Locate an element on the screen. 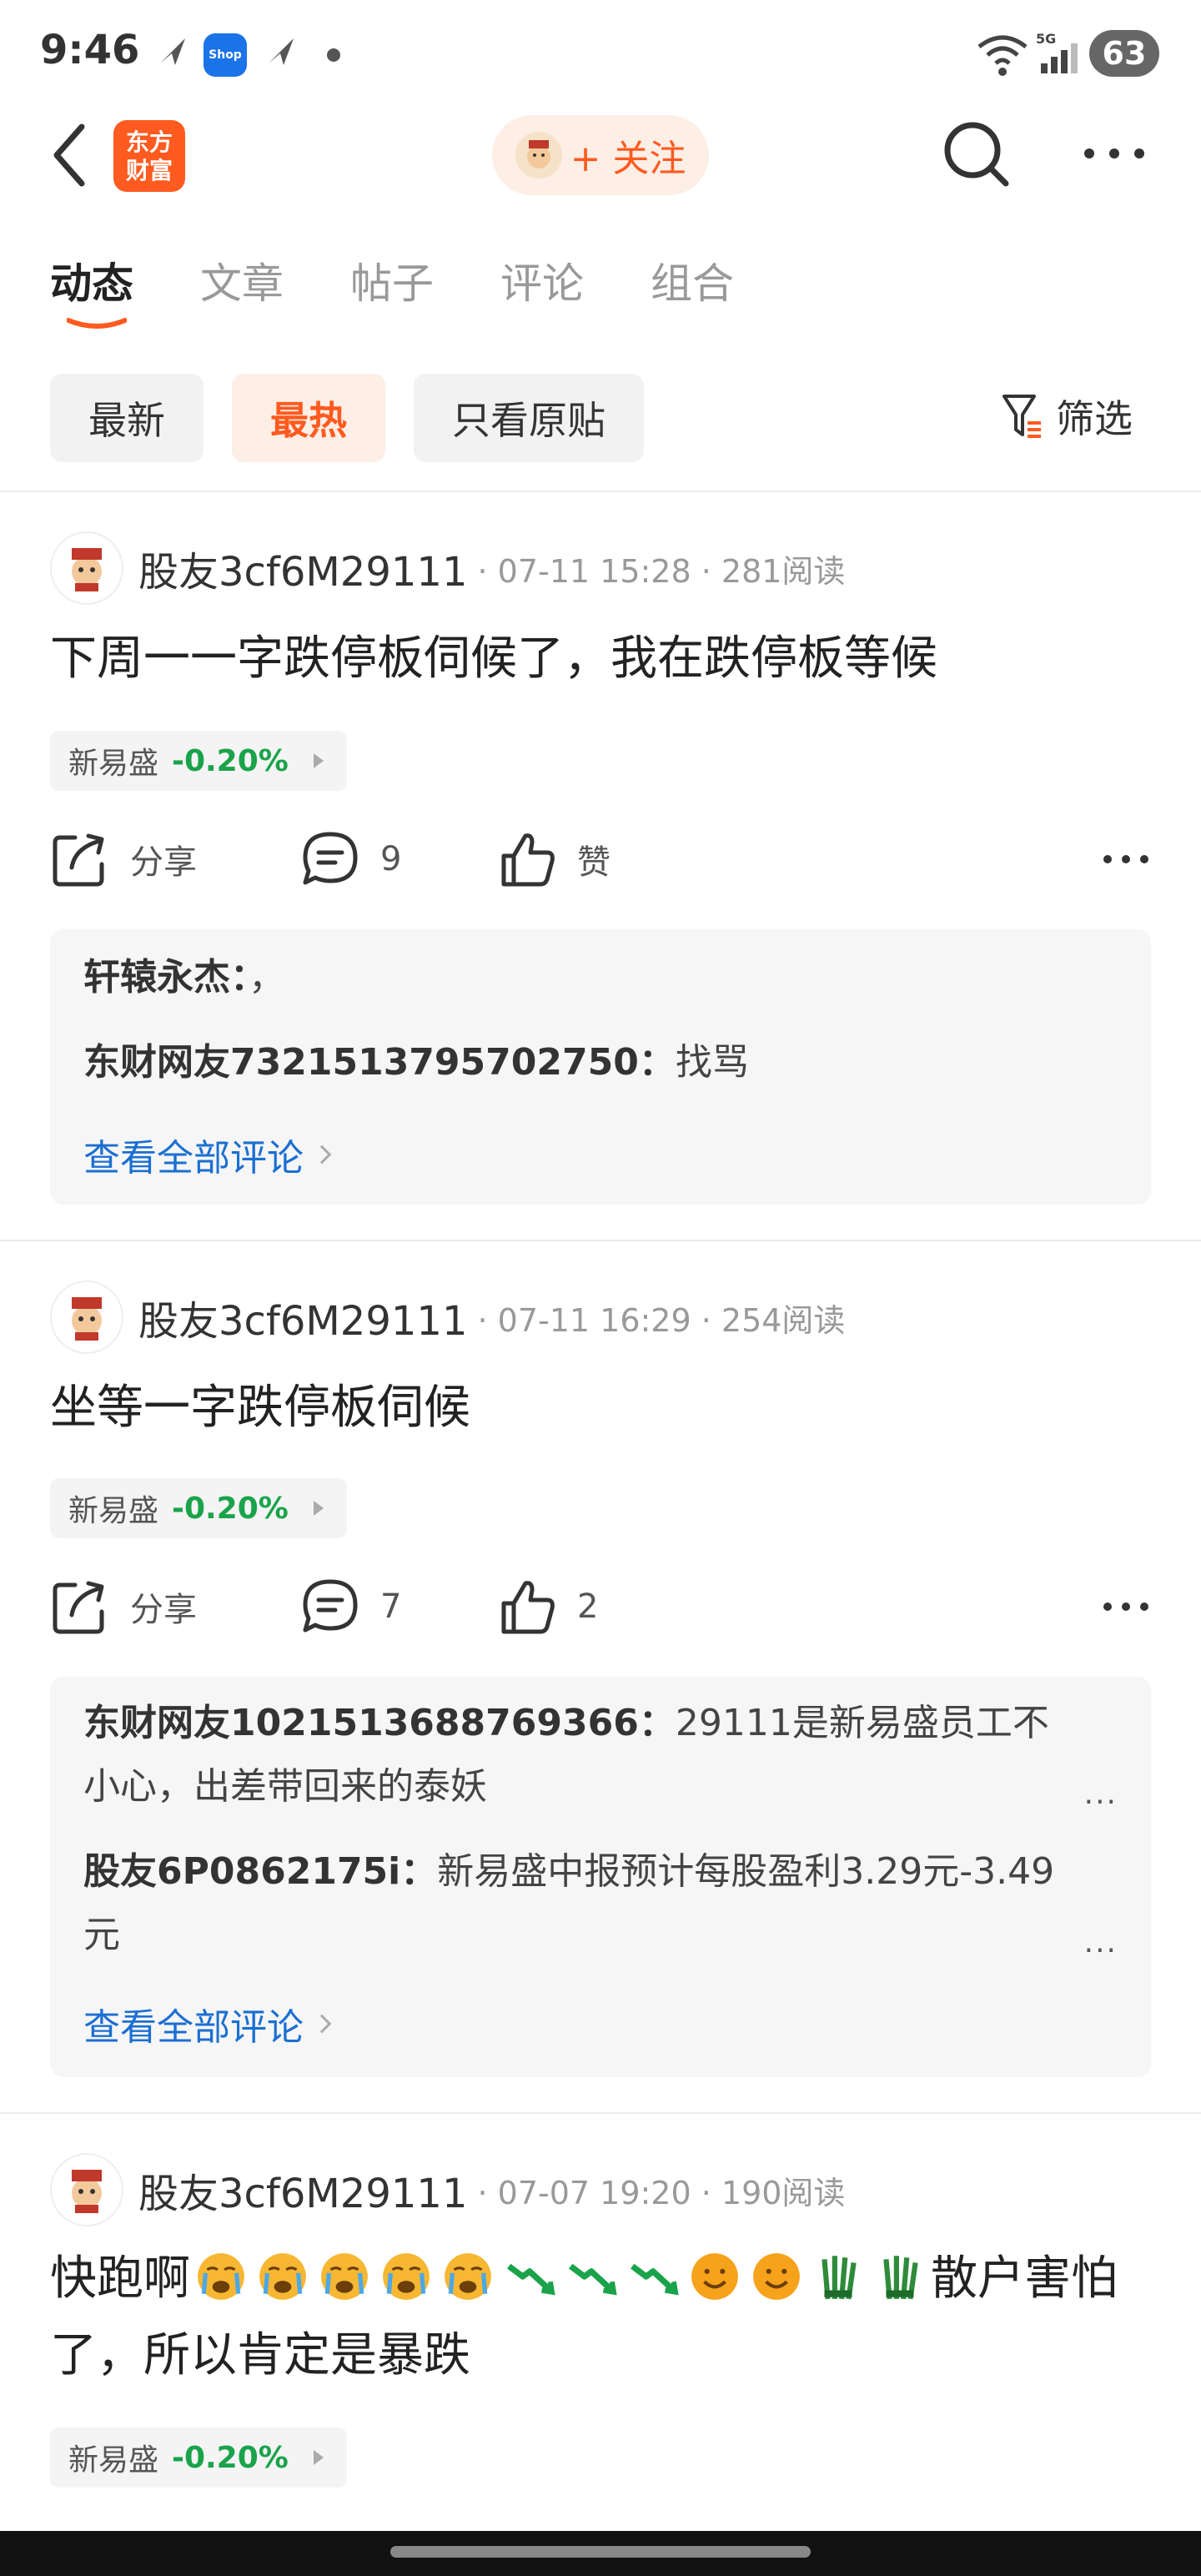 The image size is (1201, 2576). back-icon is located at coordinates (70, 155).